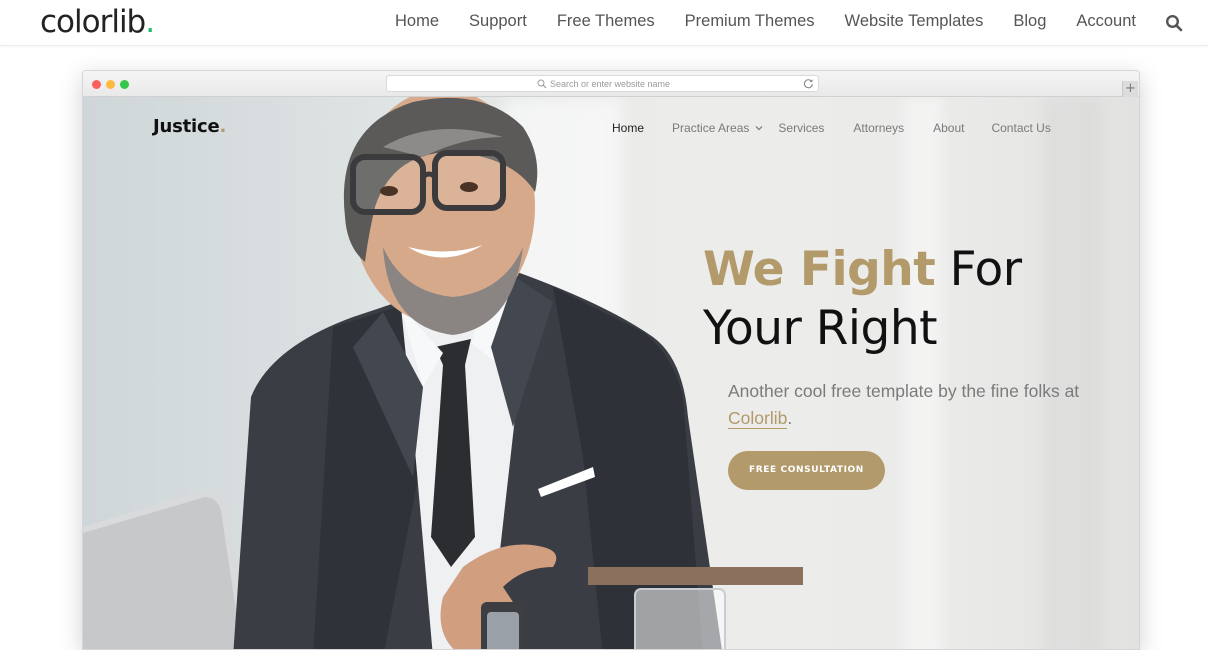 This screenshot has width=1208, height=650. Describe the element at coordinates (498, 21) in the screenshot. I see `nav-support: Support` at that location.